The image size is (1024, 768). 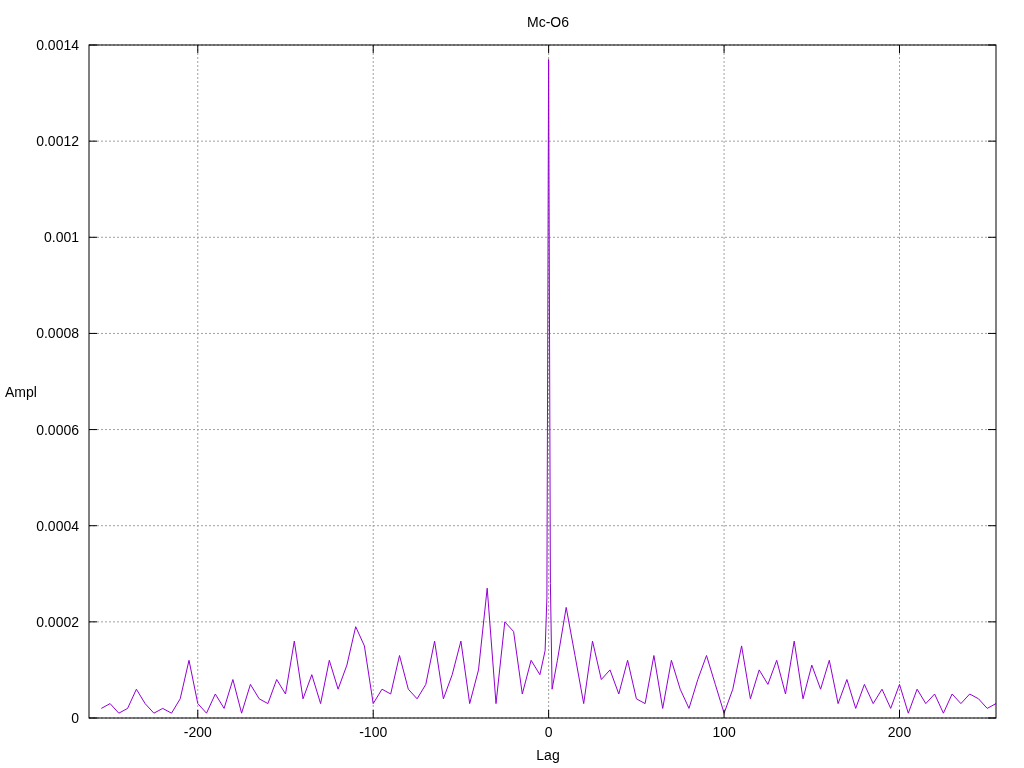 What do you see at coordinates (57, 525) in the screenshot?
I see `y-tick-label: 0.0004` at bounding box center [57, 525].